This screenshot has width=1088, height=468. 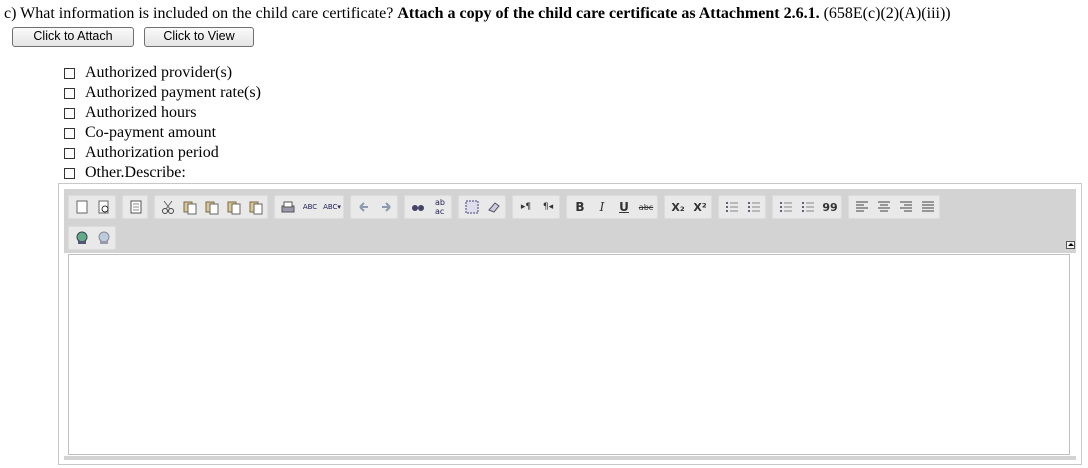 What do you see at coordinates (135, 172) in the screenshot?
I see `option-label: Other.Describe:` at bounding box center [135, 172].